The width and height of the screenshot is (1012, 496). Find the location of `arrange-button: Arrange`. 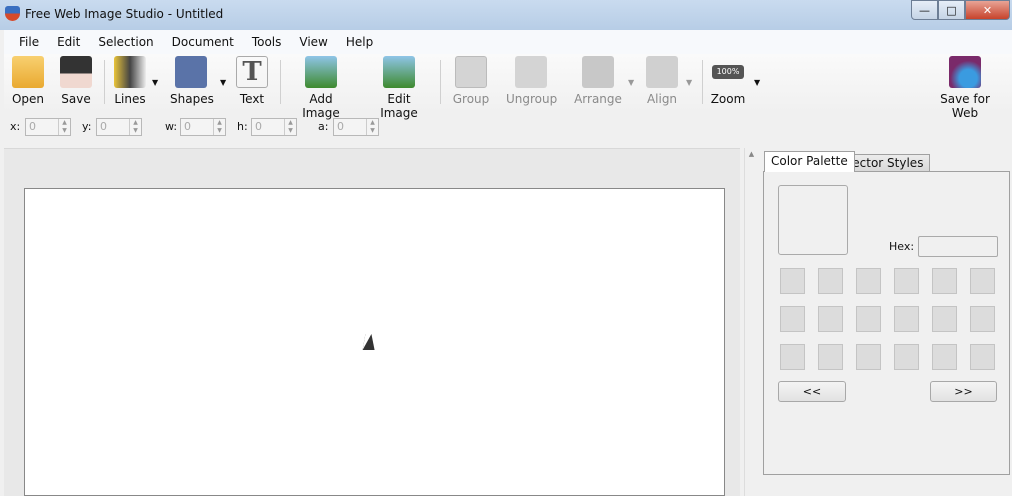

arrange-button: Arrange is located at coordinates (598, 81).